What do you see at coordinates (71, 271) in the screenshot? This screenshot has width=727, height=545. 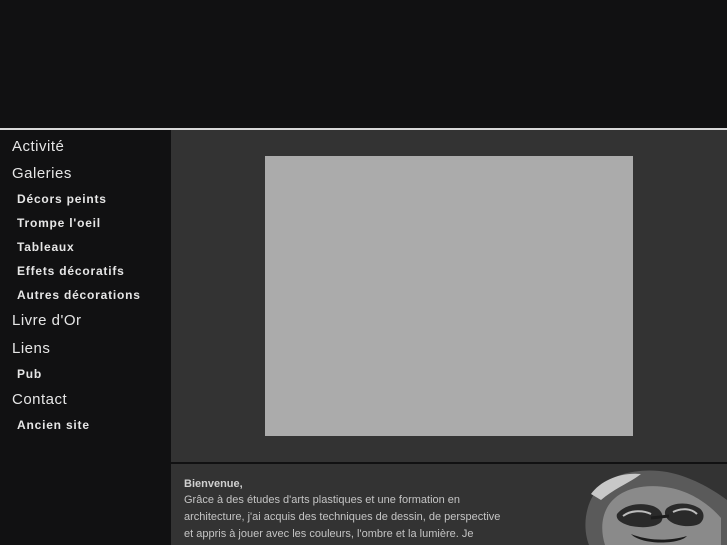 I see `nav-subitem-effets-decoratifs: Effets décoratifs` at bounding box center [71, 271].